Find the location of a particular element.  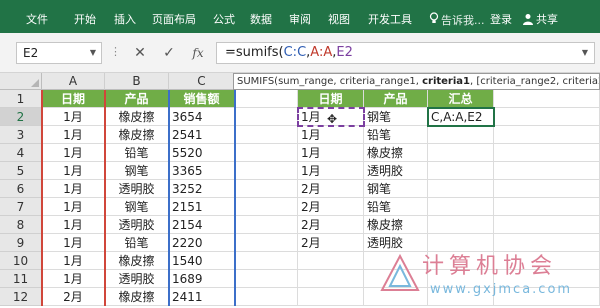

table-cell: 2411 is located at coordinates (202, 297).